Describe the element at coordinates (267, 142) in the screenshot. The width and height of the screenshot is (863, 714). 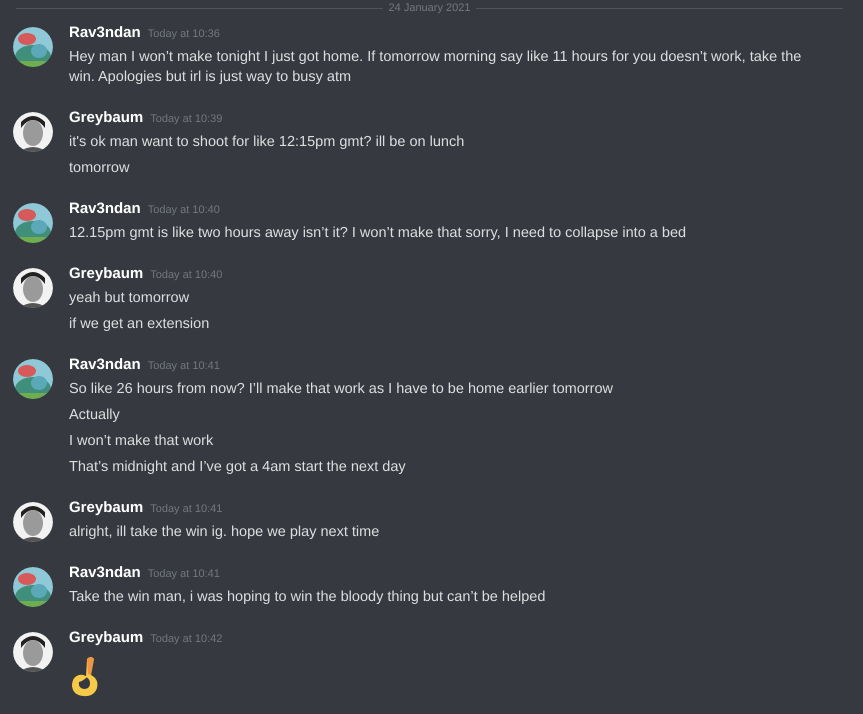
I see `message-text: it's ok man want to shoot for like 12:15pm gmt? ill be on lunch` at that location.